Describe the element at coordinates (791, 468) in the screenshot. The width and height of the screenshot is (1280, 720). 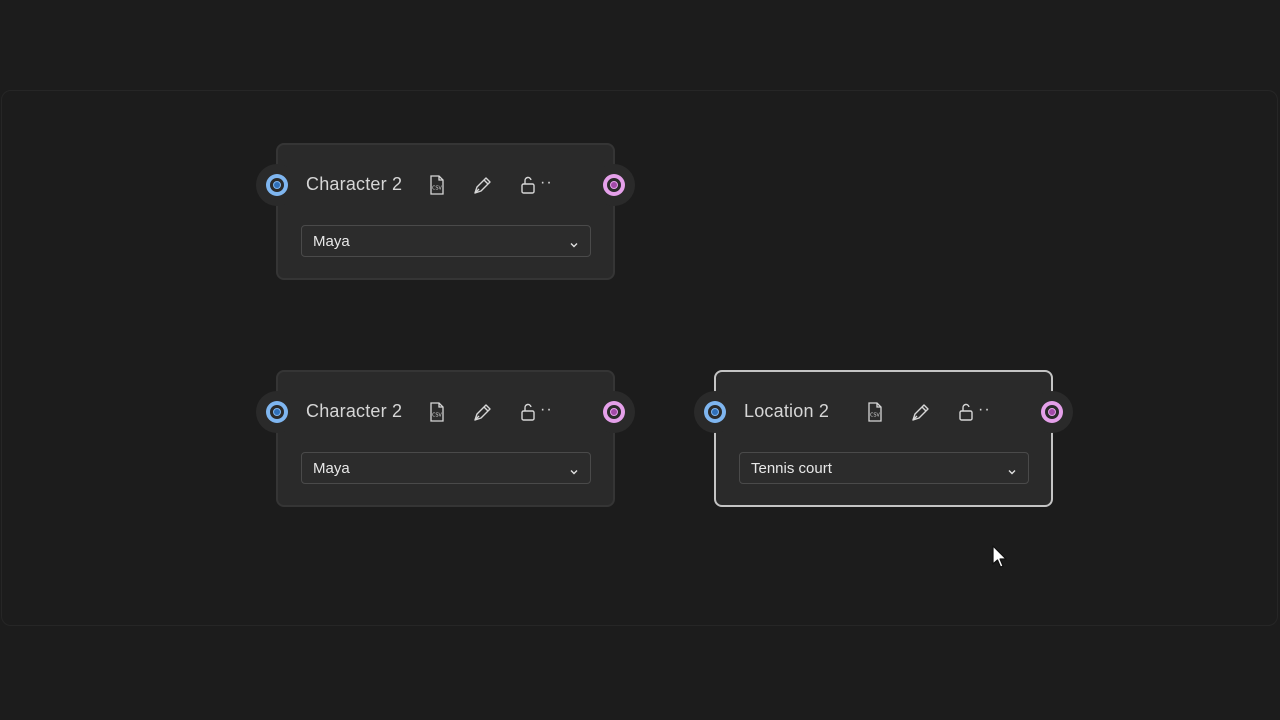
I see `select-value: Tennis court` at that location.